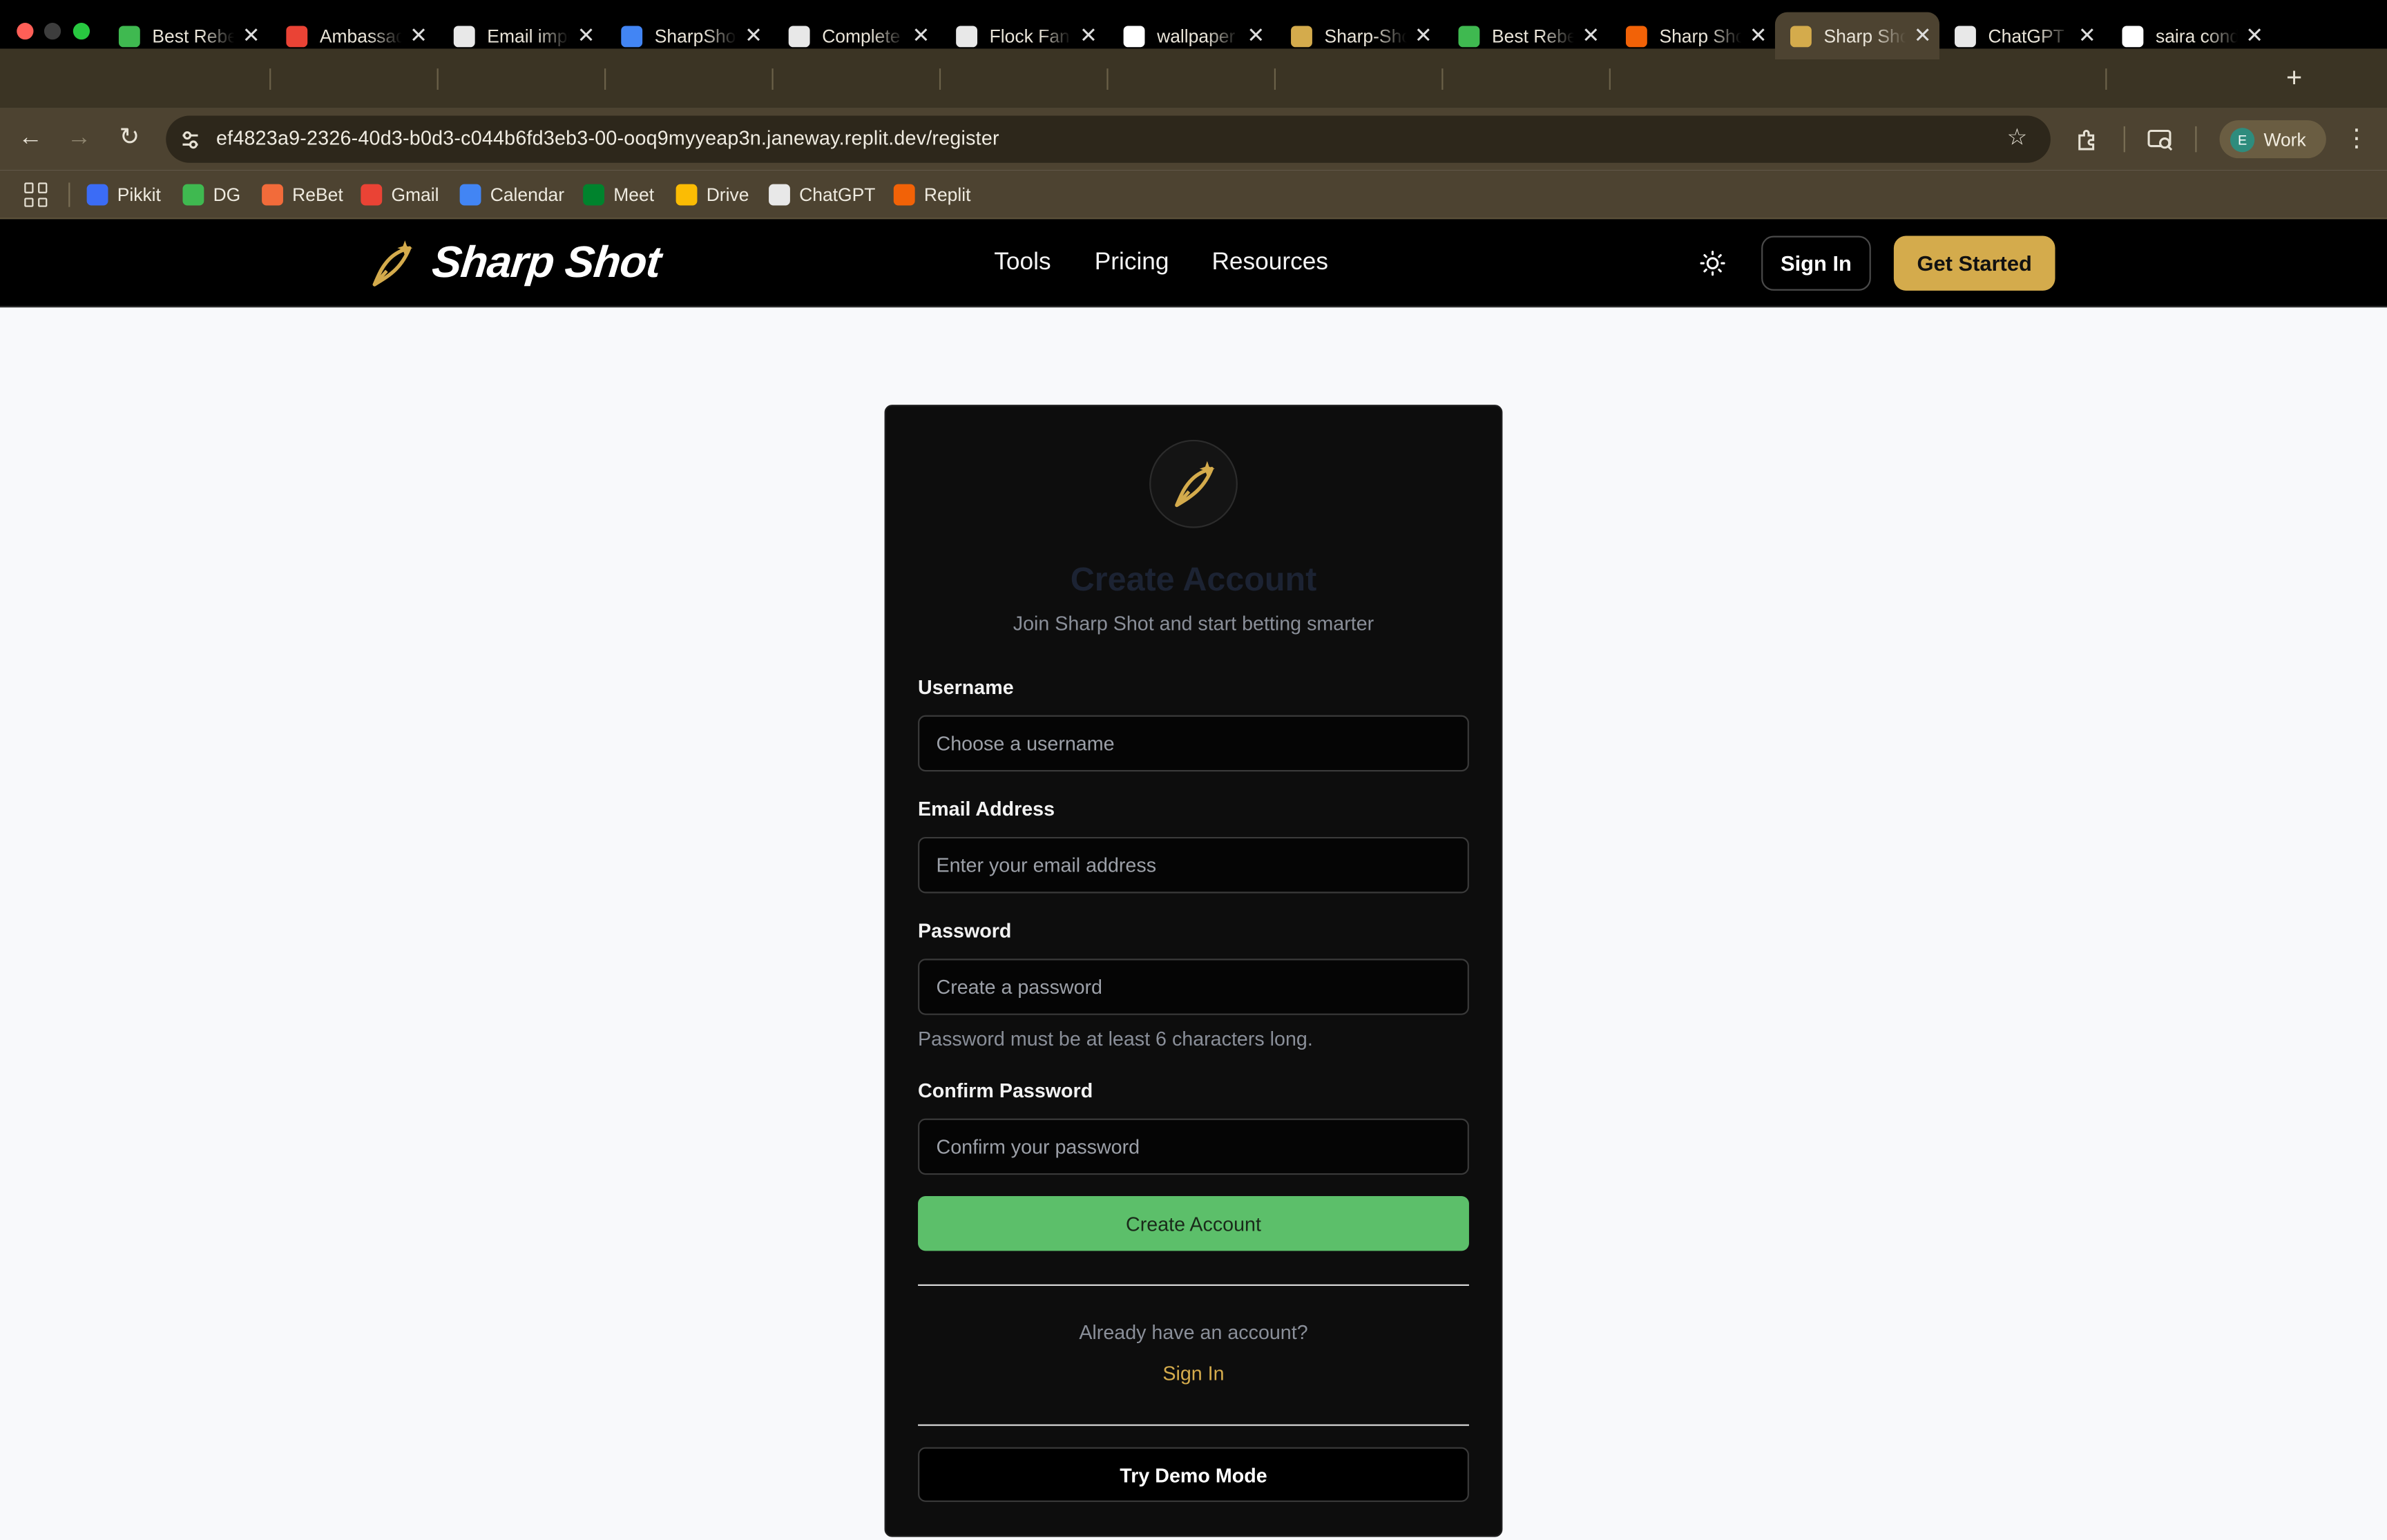 Image resolution: width=2387 pixels, height=1540 pixels. What do you see at coordinates (799, 36) in the screenshot?
I see `github-icon` at bounding box center [799, 36].